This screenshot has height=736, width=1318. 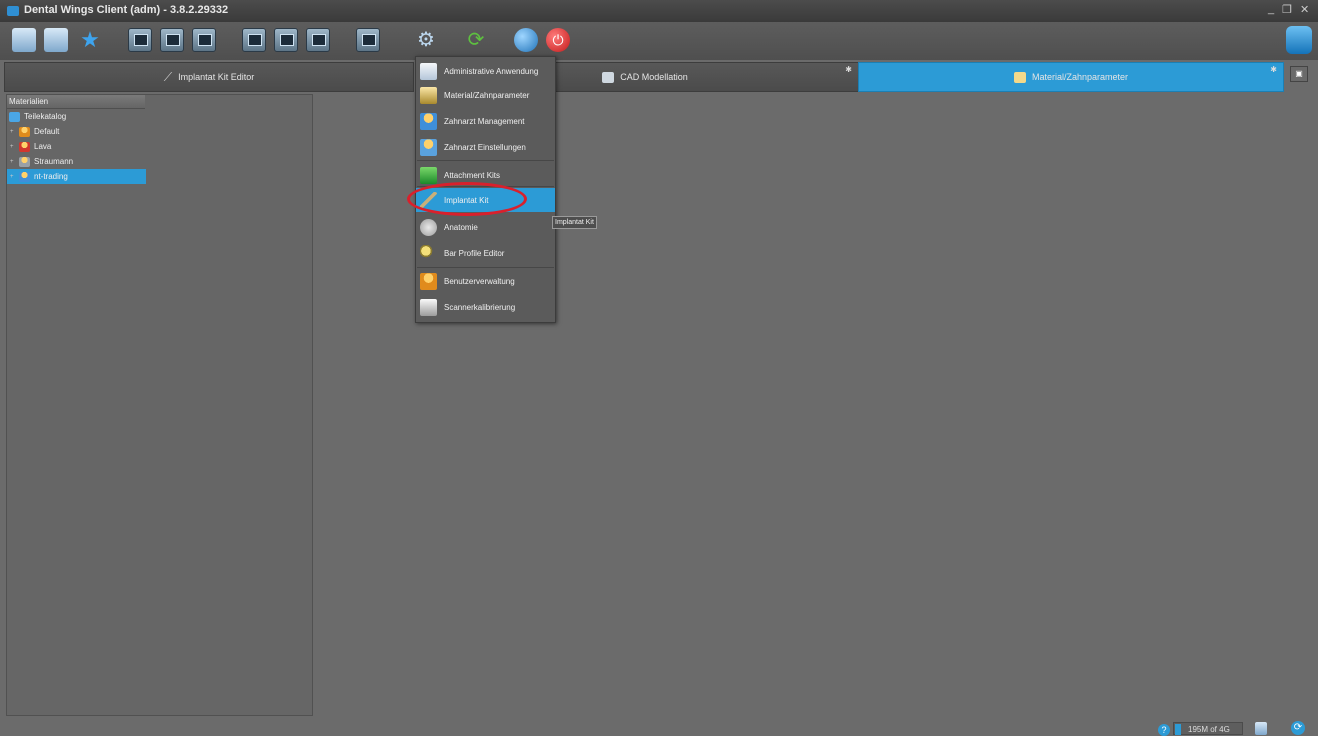 I want to click on sync-icon: ⟳, so click(x=476, y=40).